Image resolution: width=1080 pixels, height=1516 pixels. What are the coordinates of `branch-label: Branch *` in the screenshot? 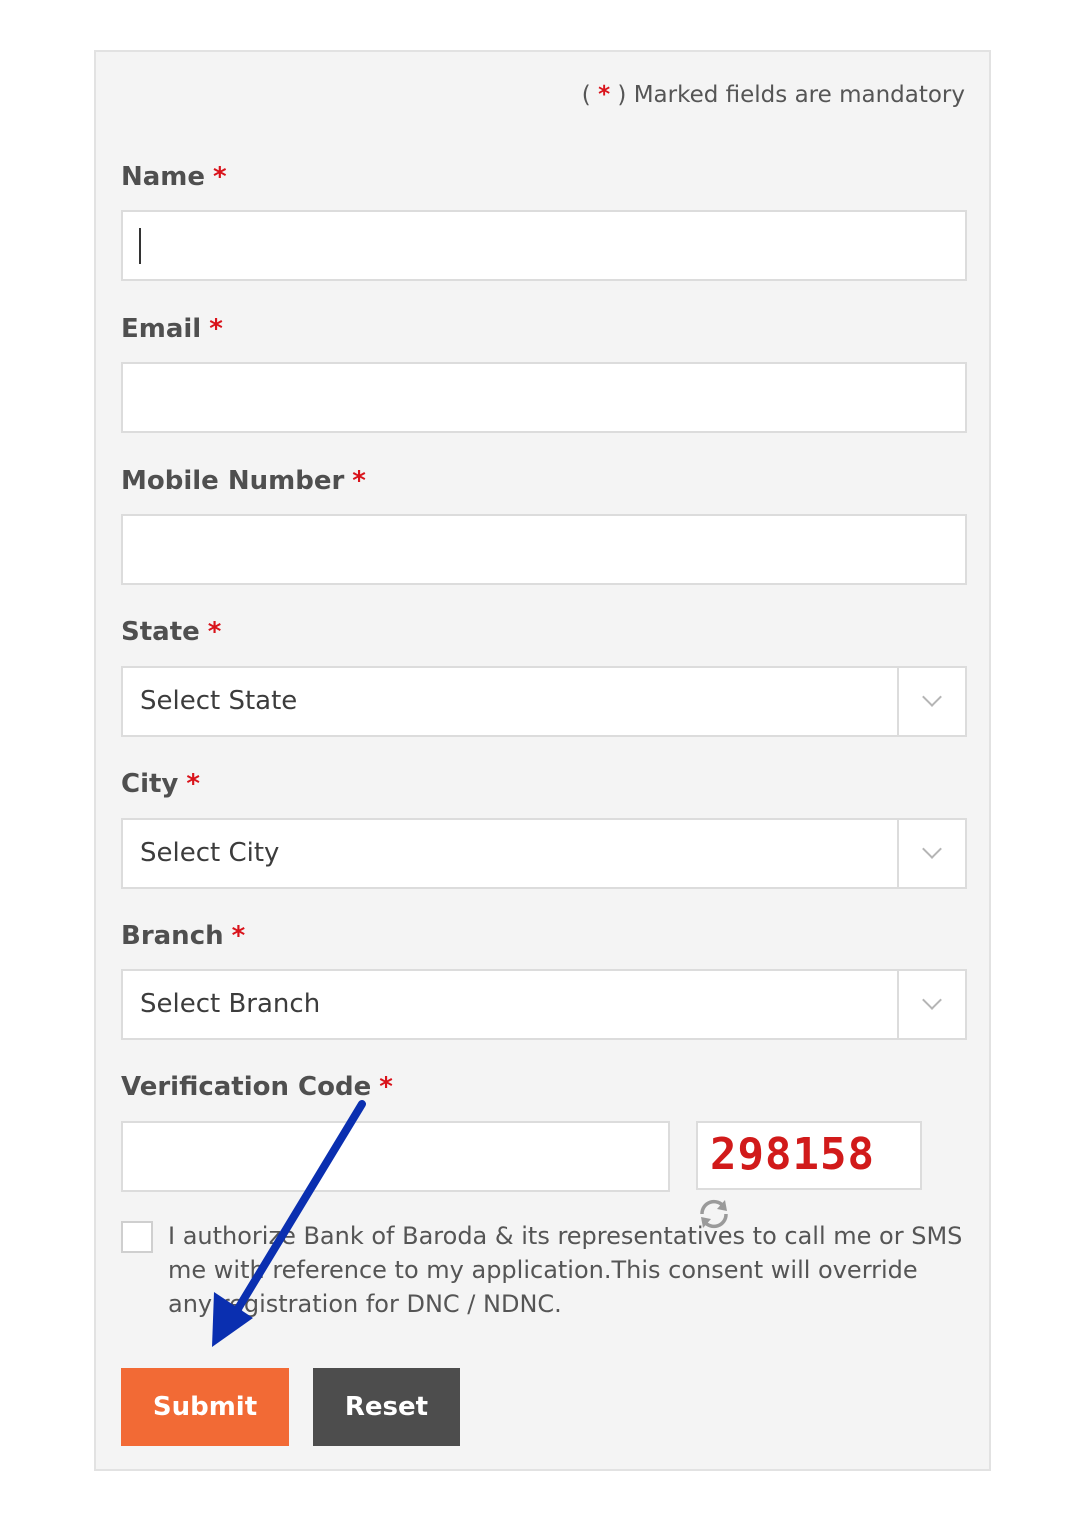 It's located at (183, 936).